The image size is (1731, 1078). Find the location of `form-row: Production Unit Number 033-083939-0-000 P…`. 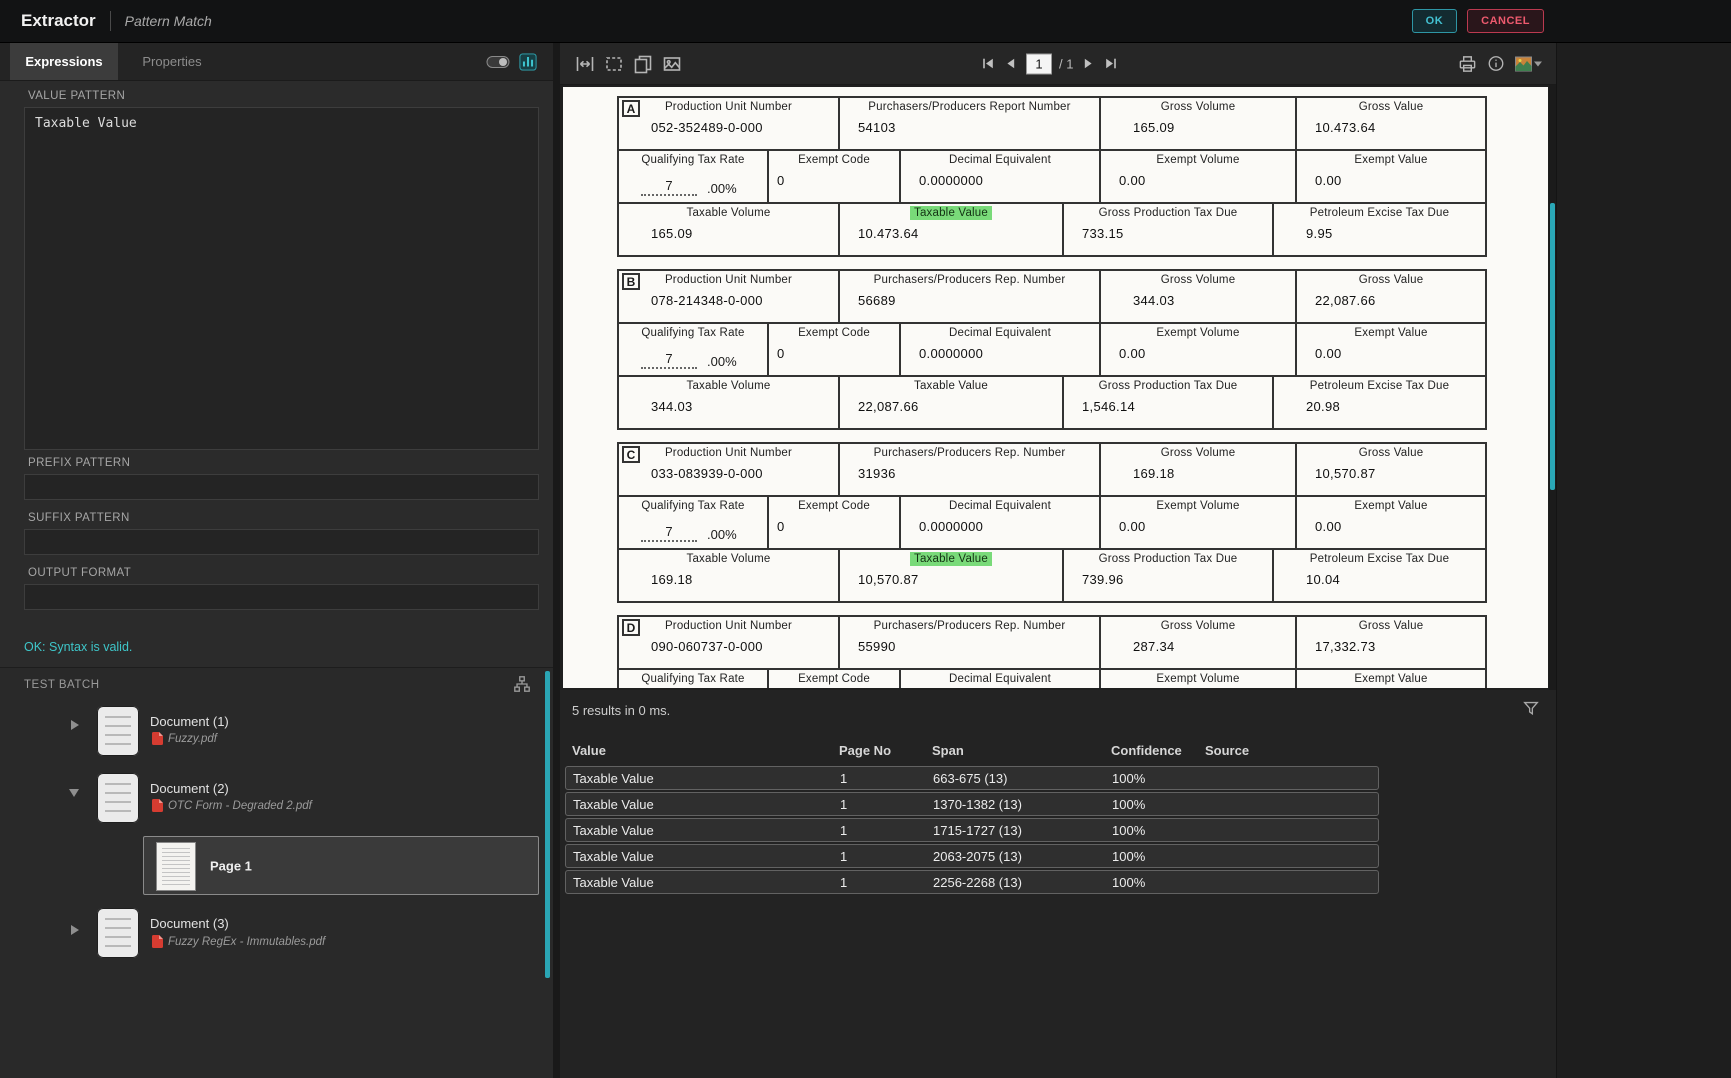

form-row: Production Unit Number 033-083939-0-000 P… is located at coordinates (1052, 469).